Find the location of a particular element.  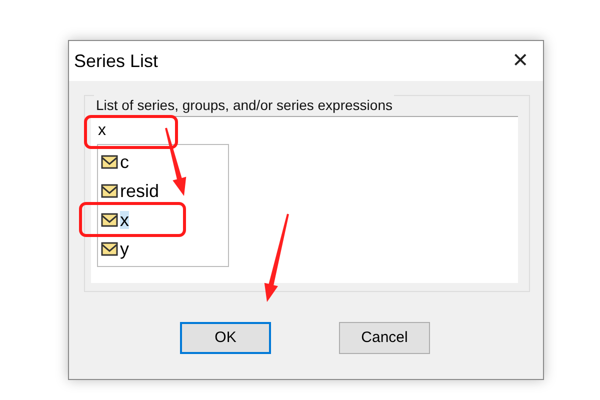

group-label: List of series, groups, and/or series expressions is located at coordinates (244, 105).